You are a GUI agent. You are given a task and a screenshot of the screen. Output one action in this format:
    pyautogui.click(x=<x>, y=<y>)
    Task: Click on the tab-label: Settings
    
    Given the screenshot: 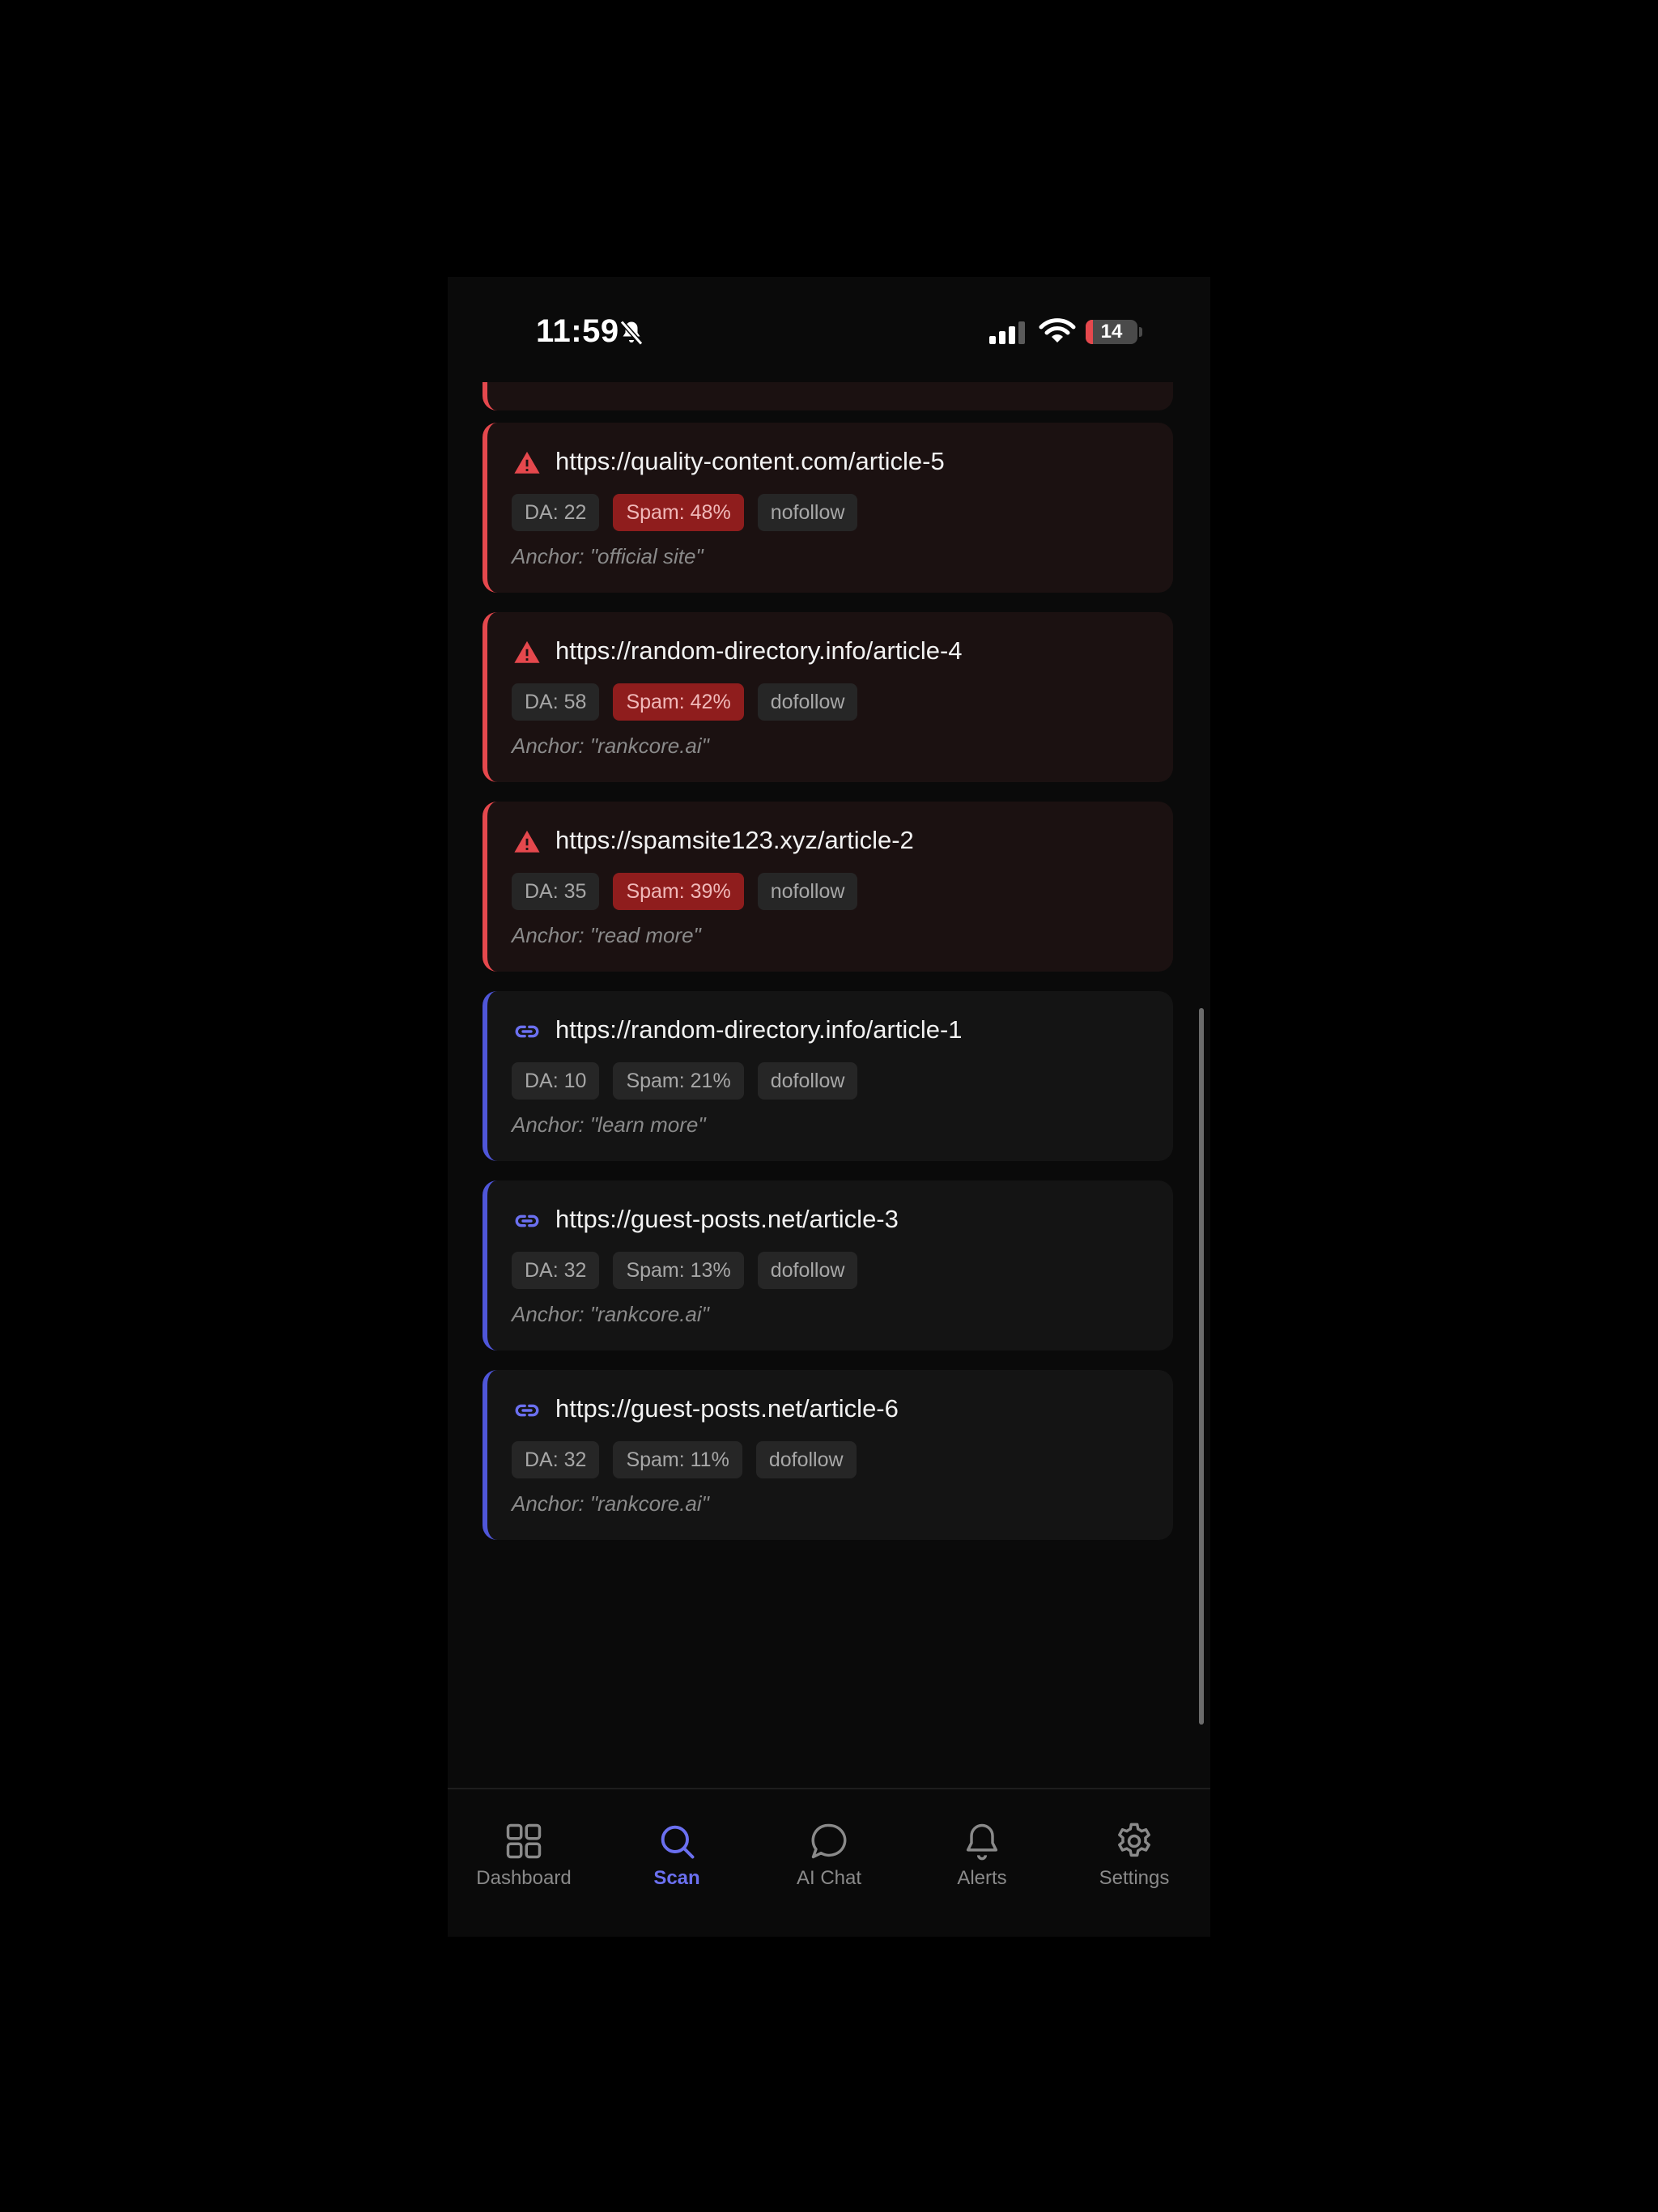 What is the action you would take?
    pyautogui.click(x=1134, y=1878)
    